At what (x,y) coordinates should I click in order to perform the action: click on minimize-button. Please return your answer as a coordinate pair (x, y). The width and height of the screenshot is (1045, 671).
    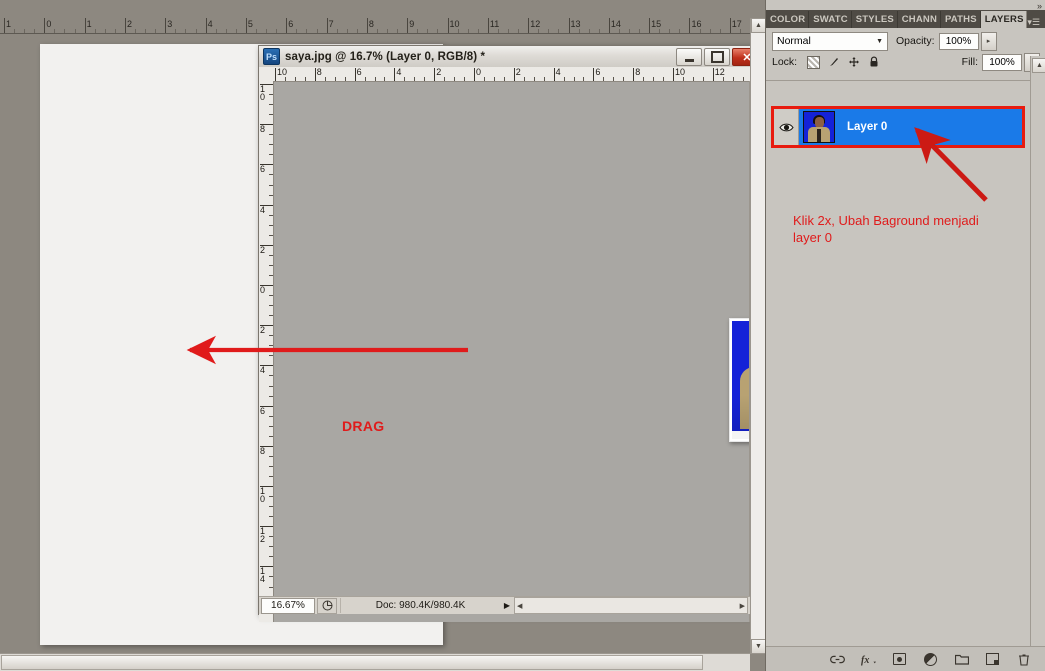
    Looking at the image, I should click on (689, 57).